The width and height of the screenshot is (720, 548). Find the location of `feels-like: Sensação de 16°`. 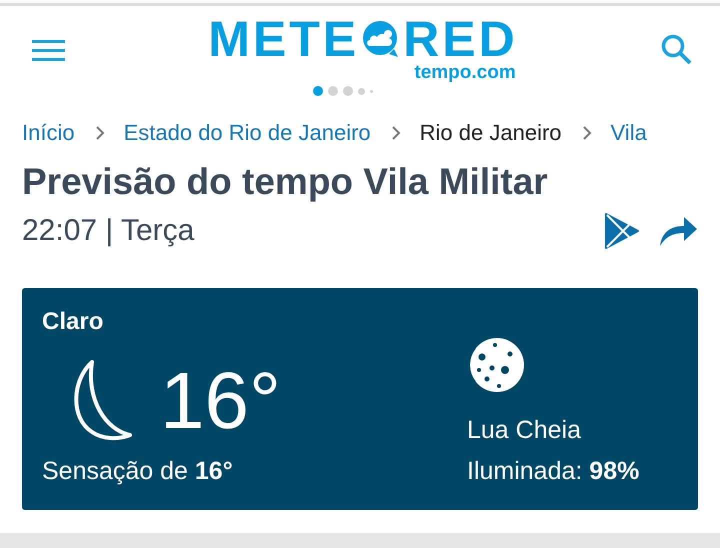

feels-like: Sensação de 16° is located at coordinates (138, 472).